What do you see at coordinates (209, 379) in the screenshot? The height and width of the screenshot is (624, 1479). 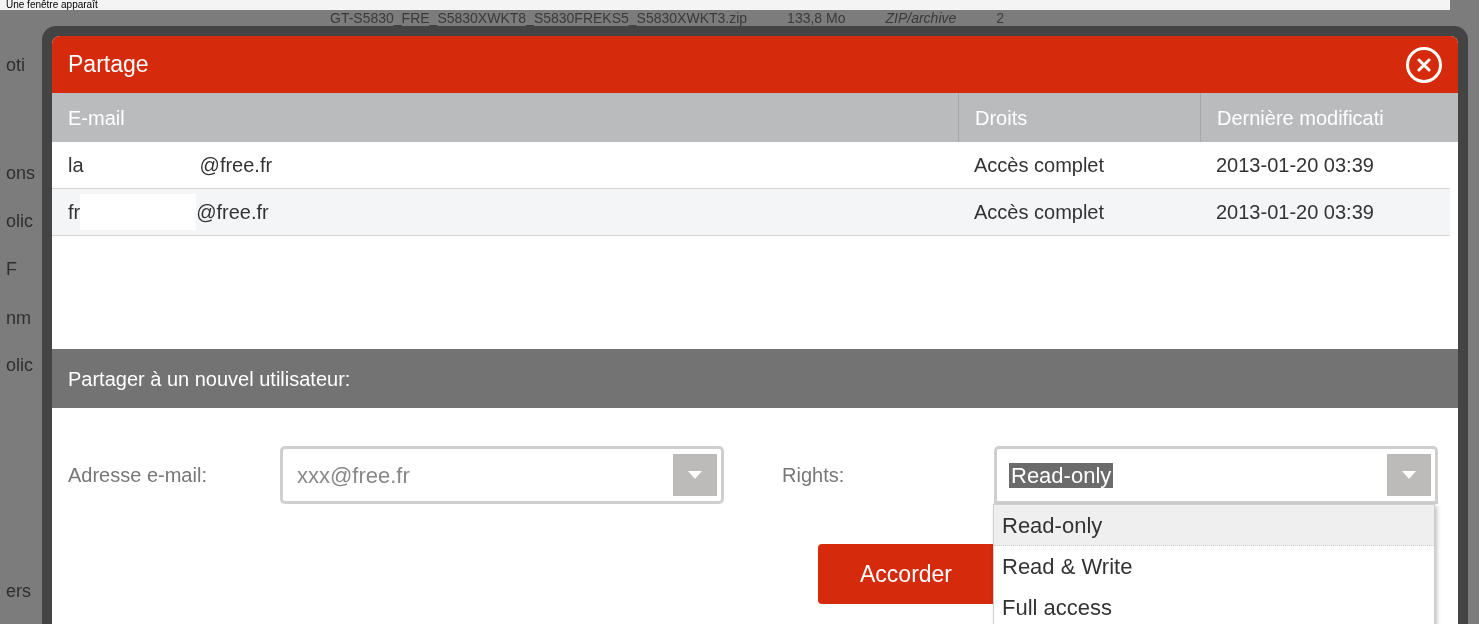 I see `section-title: Partager à un nouvel utilisateur:` at bounding box center [209, 379].